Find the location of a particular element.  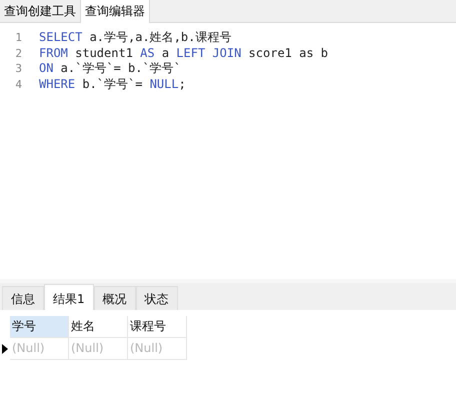

tab: 概况 is located at coordinates (115, 298).